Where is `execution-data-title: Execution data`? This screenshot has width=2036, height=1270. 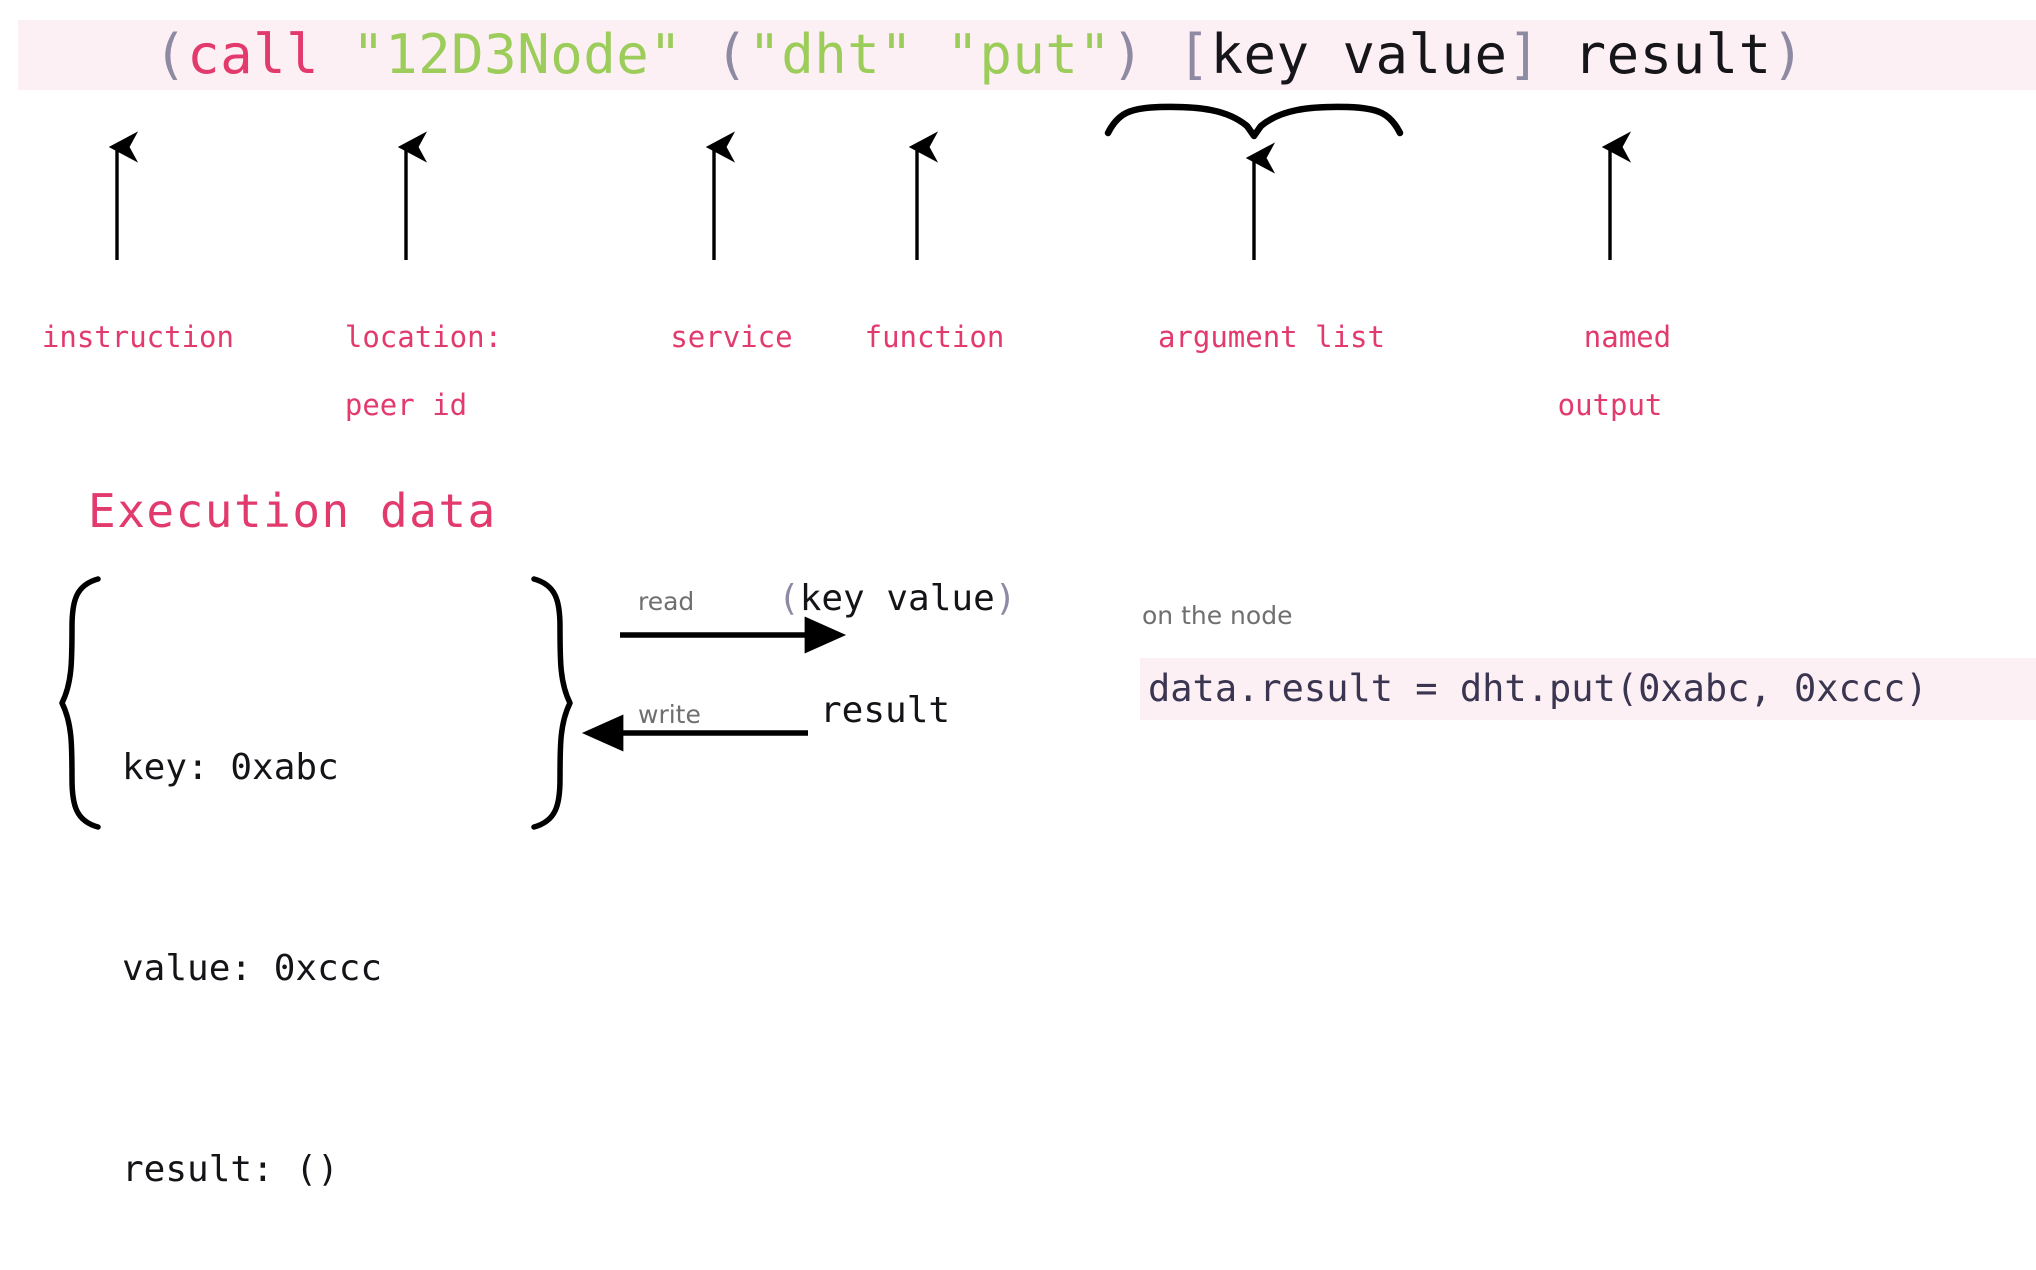
execution-data-title: Execution data is located at coordinates (292, 511).